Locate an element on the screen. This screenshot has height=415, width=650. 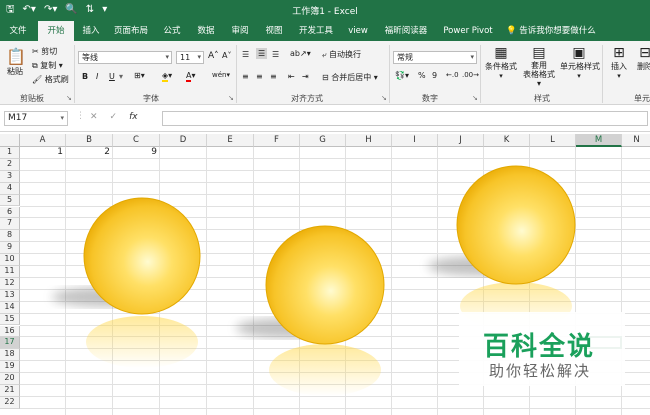
delete-cells-button: ⊟ 删除 is located at coordinates (642, 58).